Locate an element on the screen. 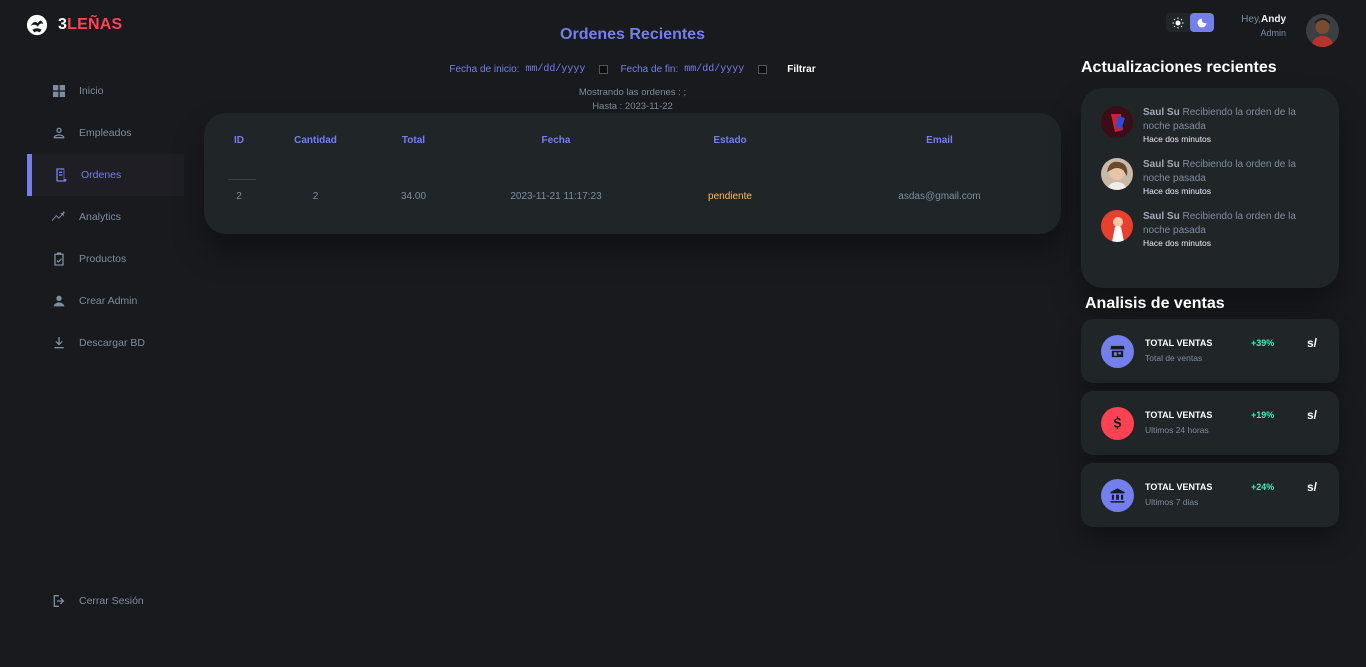 This screenshot has width=1366, height=667. theme-toggle is located at coordinates (1190, 22).